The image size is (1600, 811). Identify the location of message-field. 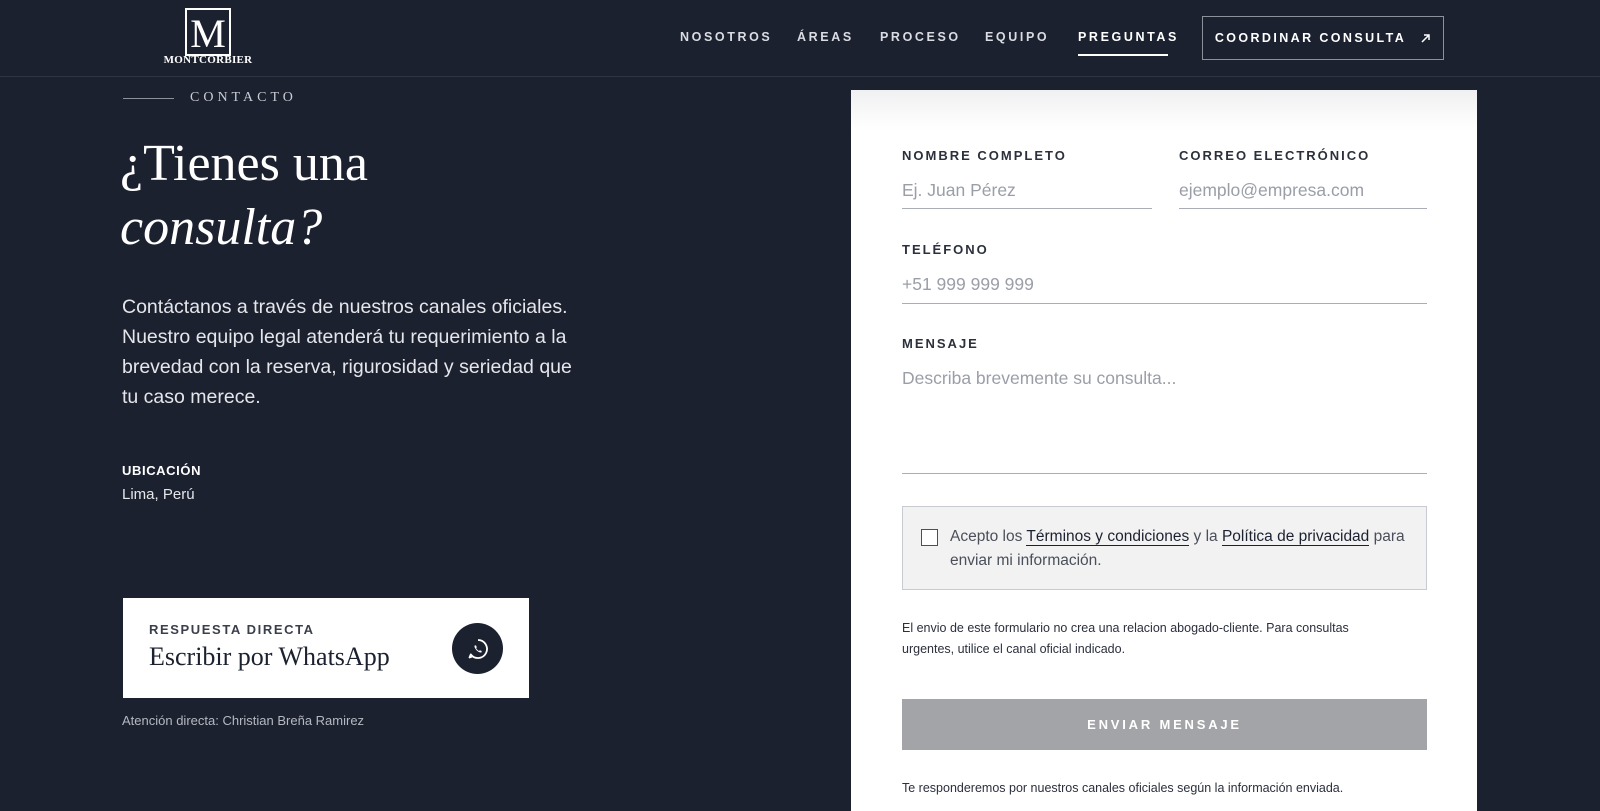
(1164, 418).